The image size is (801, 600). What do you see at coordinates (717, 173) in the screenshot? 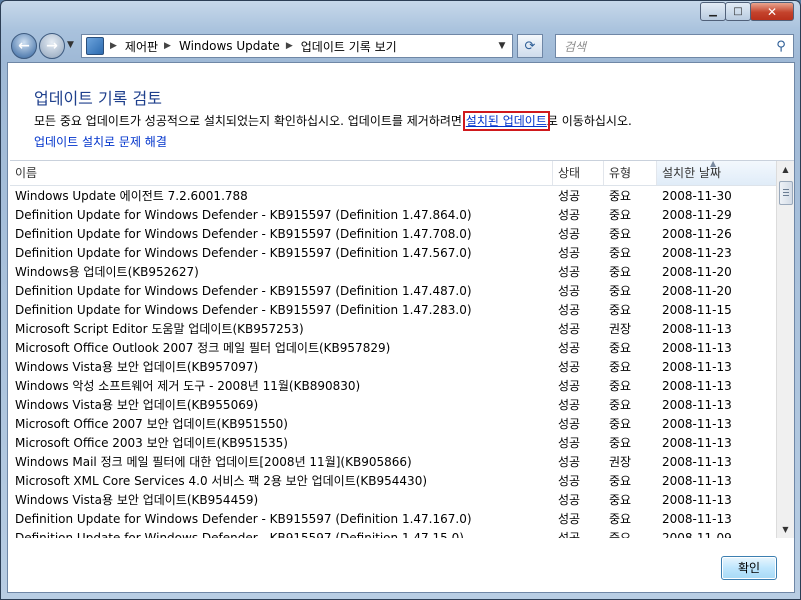
I see `column-header-installed-date: 설치한 날짜` at bounding box center [717, 173].